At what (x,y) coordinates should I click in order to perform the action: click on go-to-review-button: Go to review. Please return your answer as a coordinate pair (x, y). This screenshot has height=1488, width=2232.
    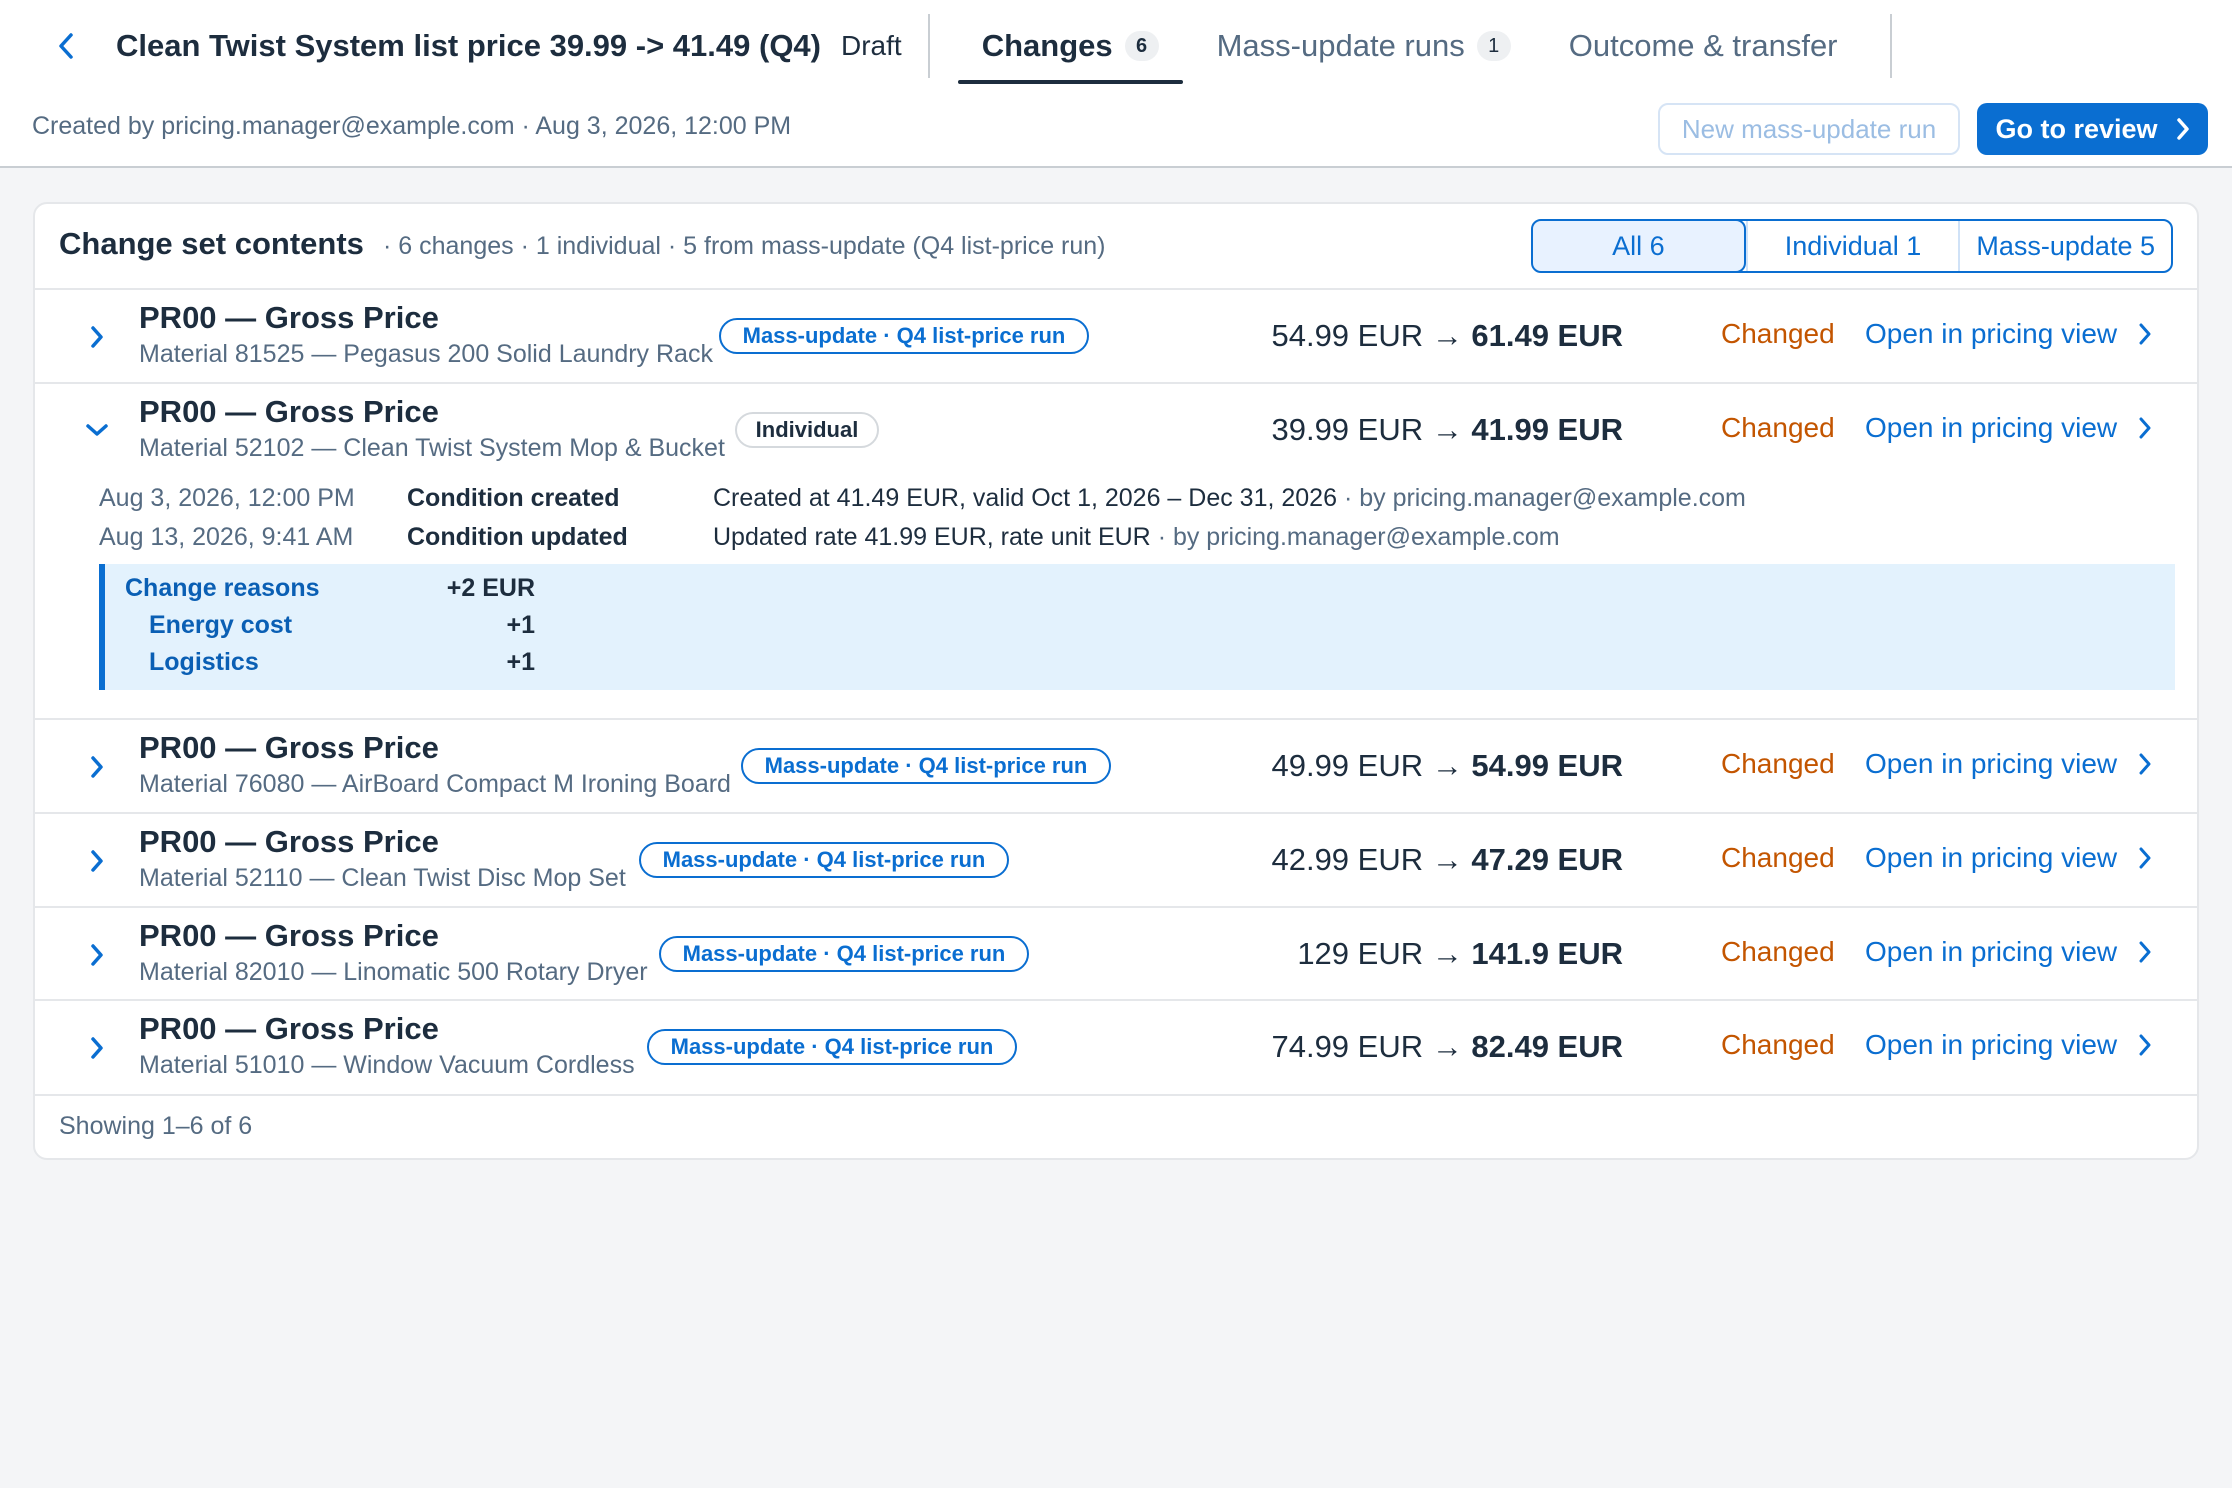
    Looking at the image, I should click on (2092, 129).